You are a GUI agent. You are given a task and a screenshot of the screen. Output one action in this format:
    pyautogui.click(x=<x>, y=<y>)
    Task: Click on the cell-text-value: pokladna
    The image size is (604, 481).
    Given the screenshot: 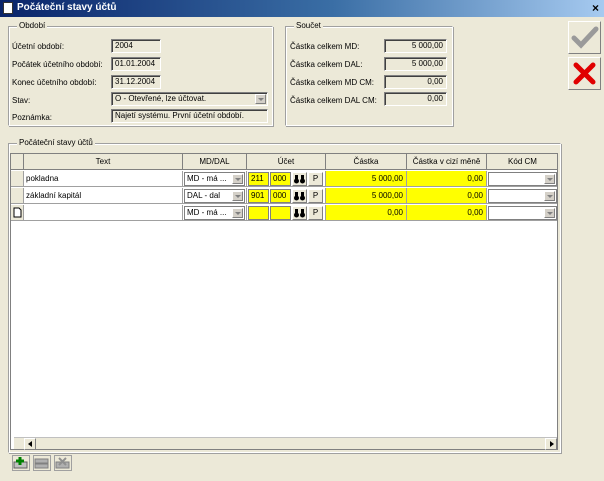 What is the action you would take?
    pyautogui.click(x=42, y=178)
    